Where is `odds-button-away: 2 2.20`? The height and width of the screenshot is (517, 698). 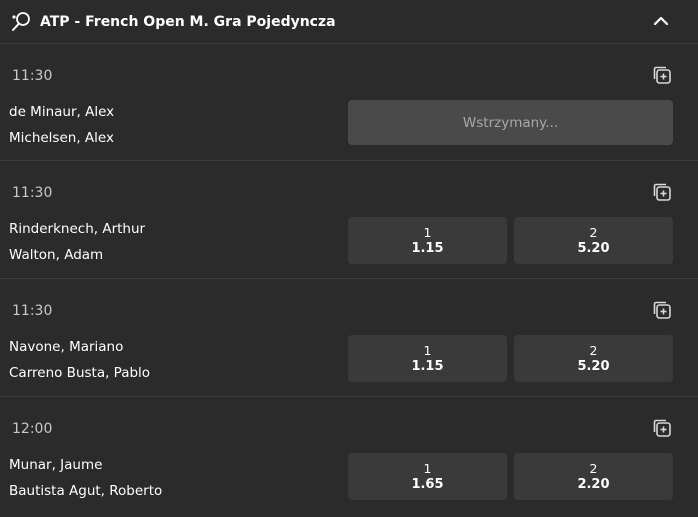
odds-button-away: 2 2.20 is located at coordinates (593, 476).